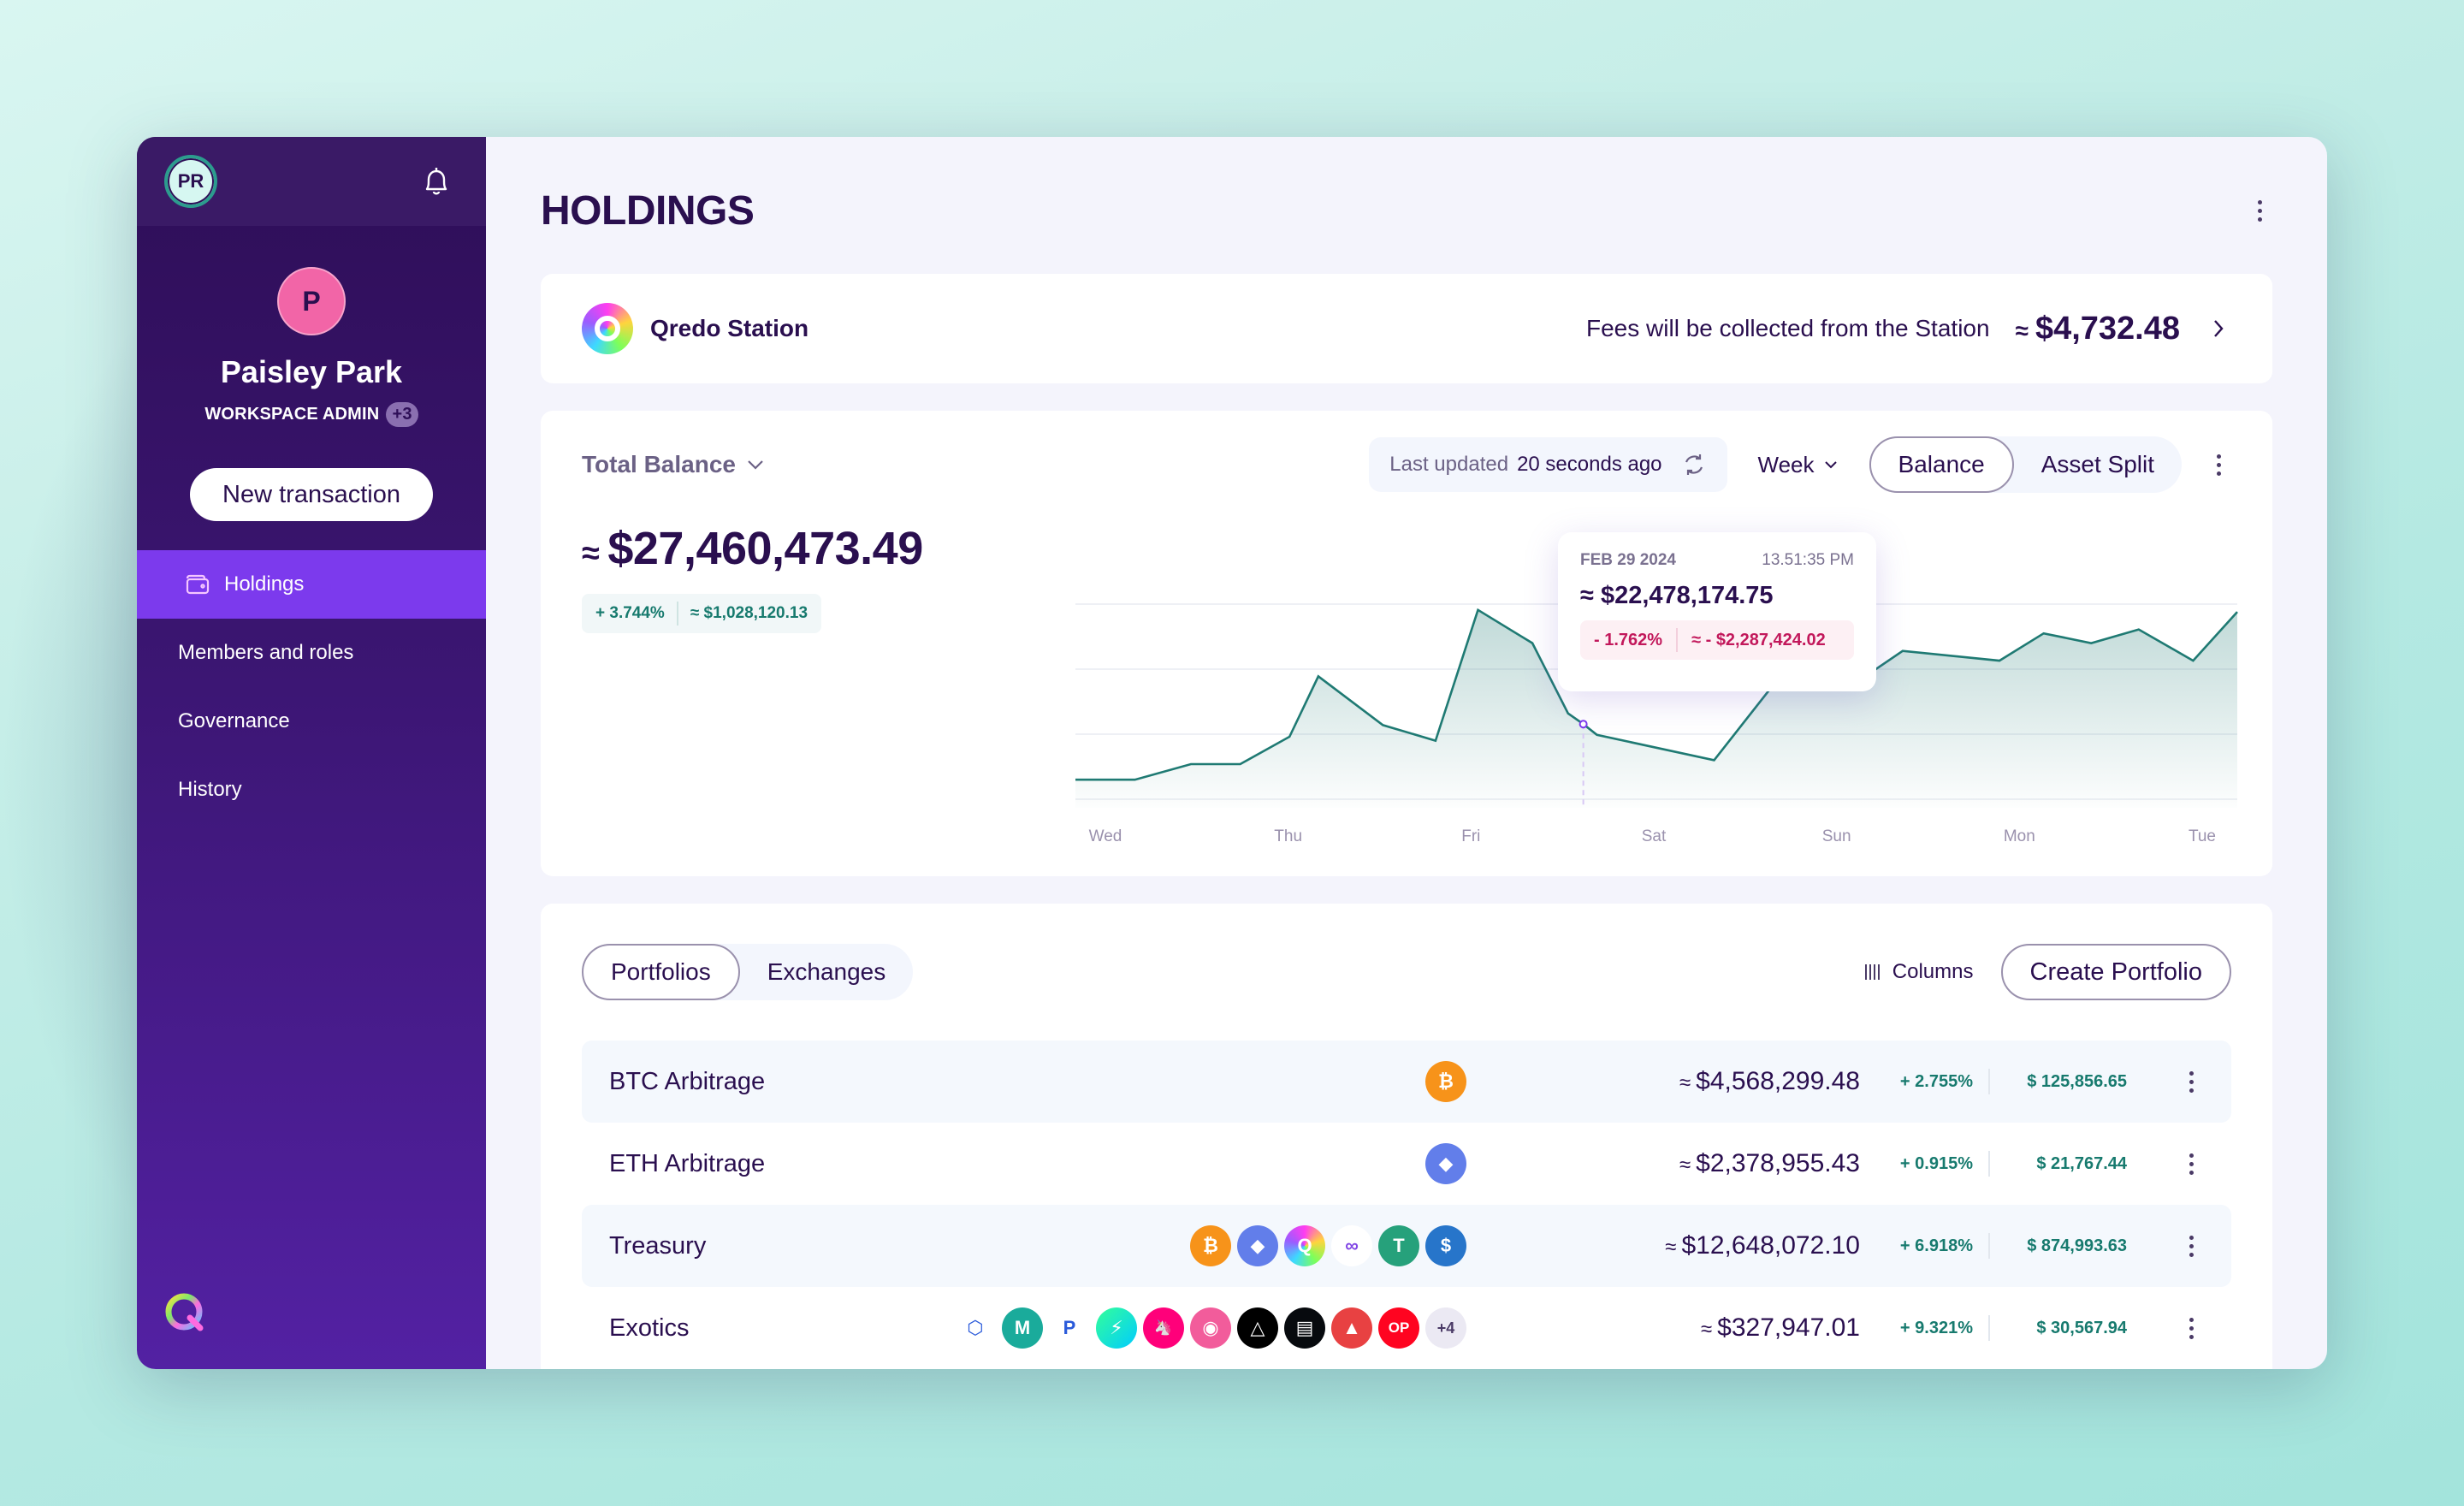 This screenshot has width=2464, height=1506. Describe the element at coordinates (648, 210) in the screenshot. I see `page-title: HOLDINGS` at that location.